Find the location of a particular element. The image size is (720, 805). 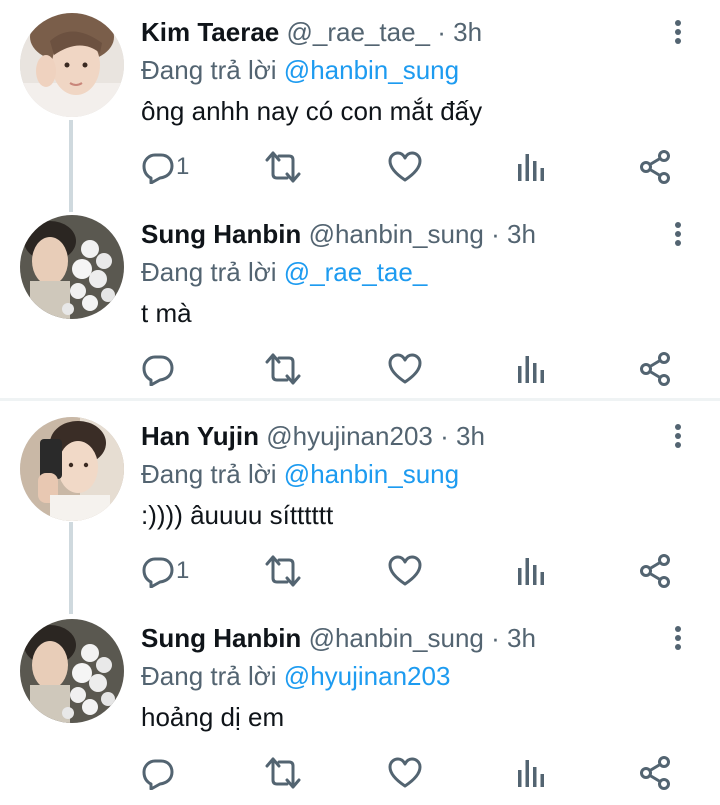

user-handle: @_rae_tae_ is located at coordinates (359, 32).